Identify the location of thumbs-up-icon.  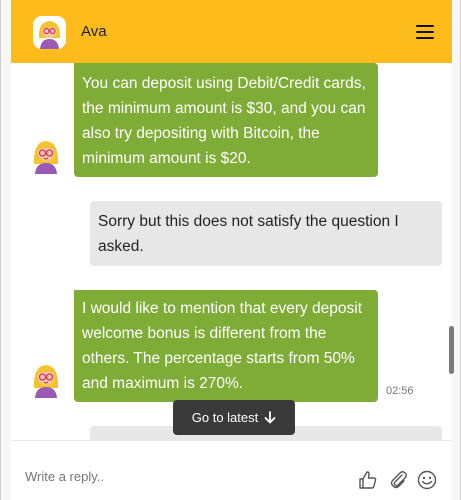
(368, 480).